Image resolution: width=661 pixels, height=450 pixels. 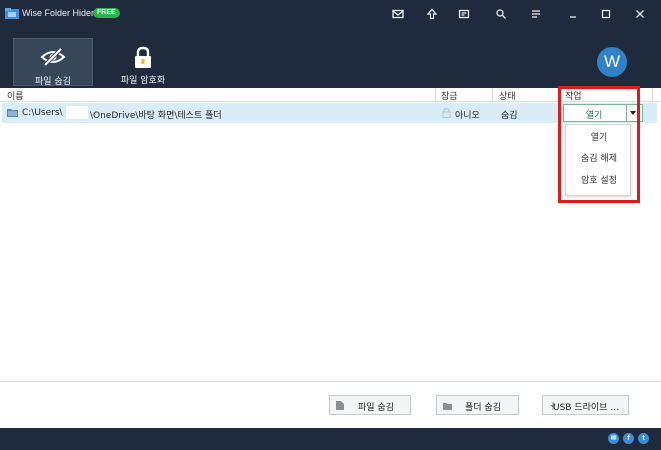 I want to click on maximize-icon, so click(x=606, y=14).